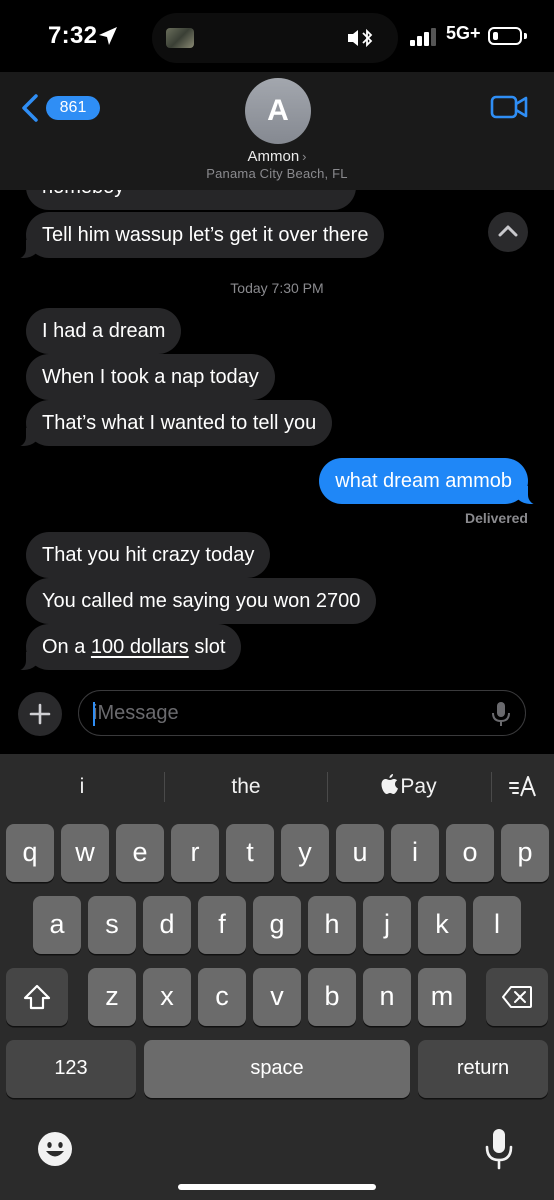 The image size is (554, 1200). I want to click on message-timestamp: Today 7:30 PM, so click(277, 288).